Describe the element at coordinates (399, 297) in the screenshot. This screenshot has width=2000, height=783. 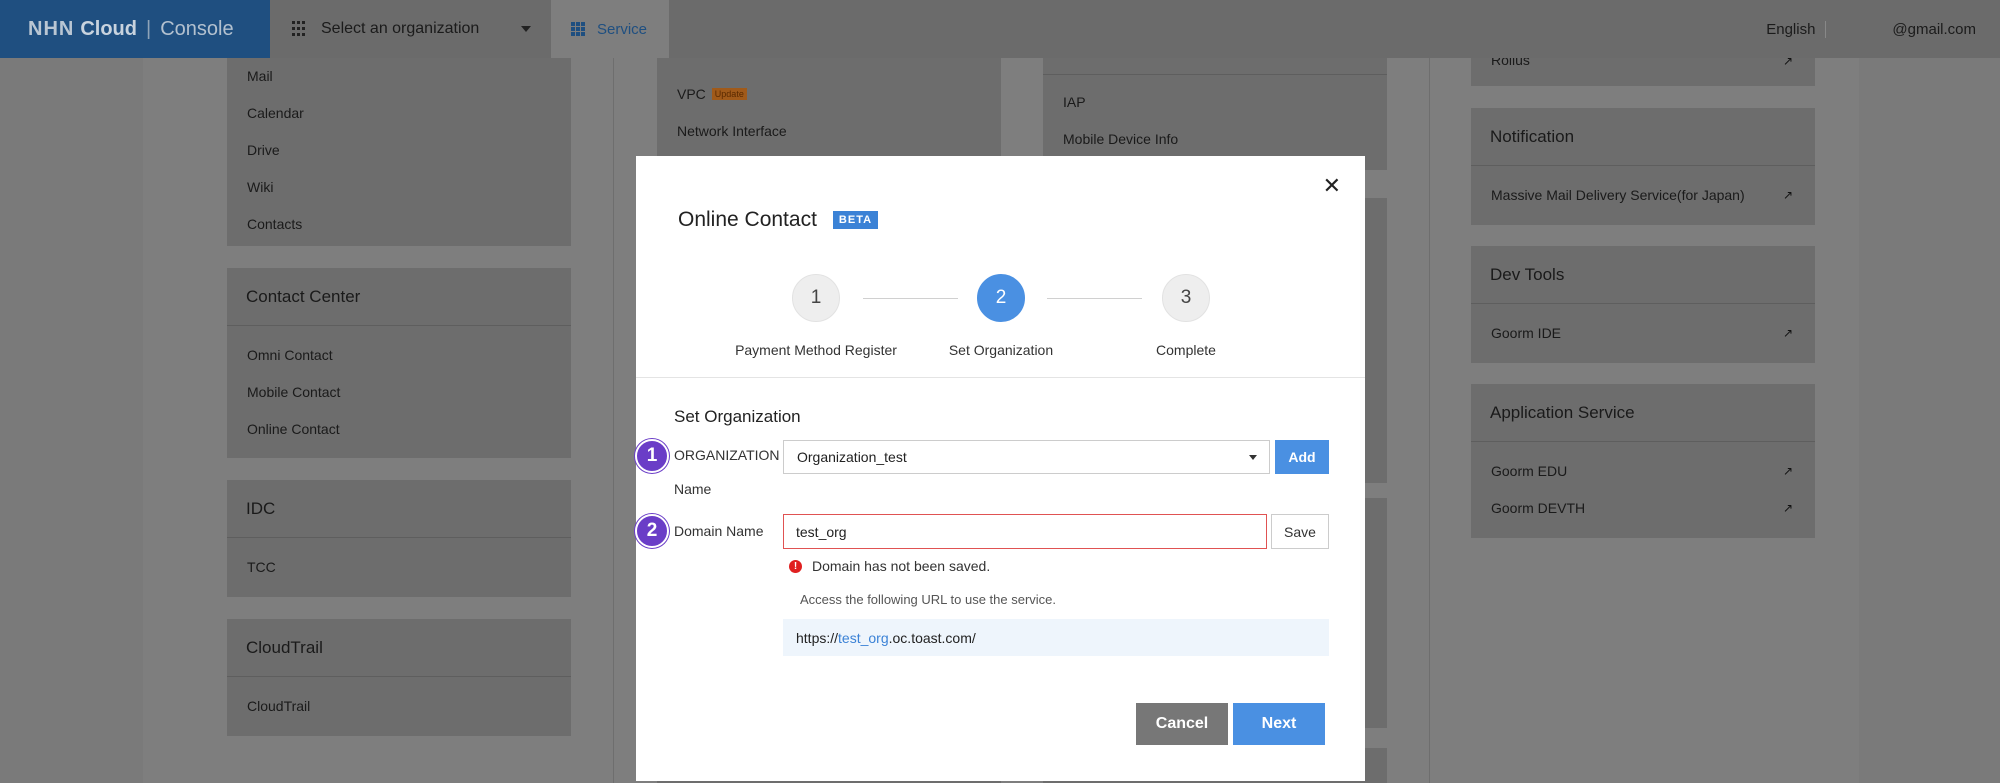
I see `contact-center-title: Contact Center` at that location.